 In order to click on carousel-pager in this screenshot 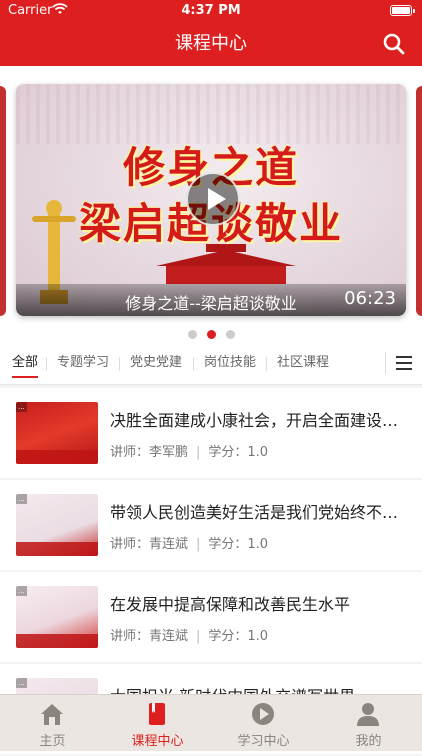, I will do `click(211, 333)`.